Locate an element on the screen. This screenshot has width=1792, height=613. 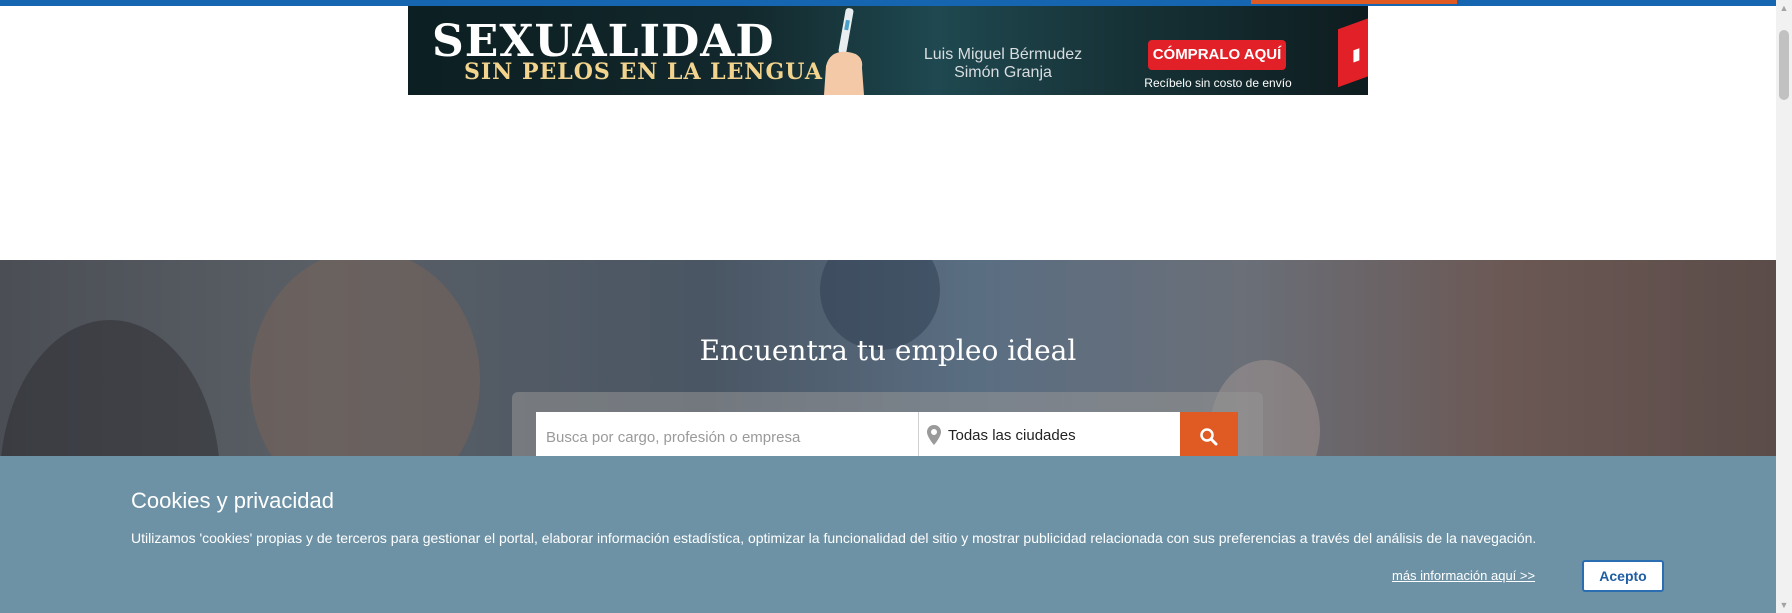
ad-author-1: Luis Miguel Bérmudez is located at coordinates (1003, 54).